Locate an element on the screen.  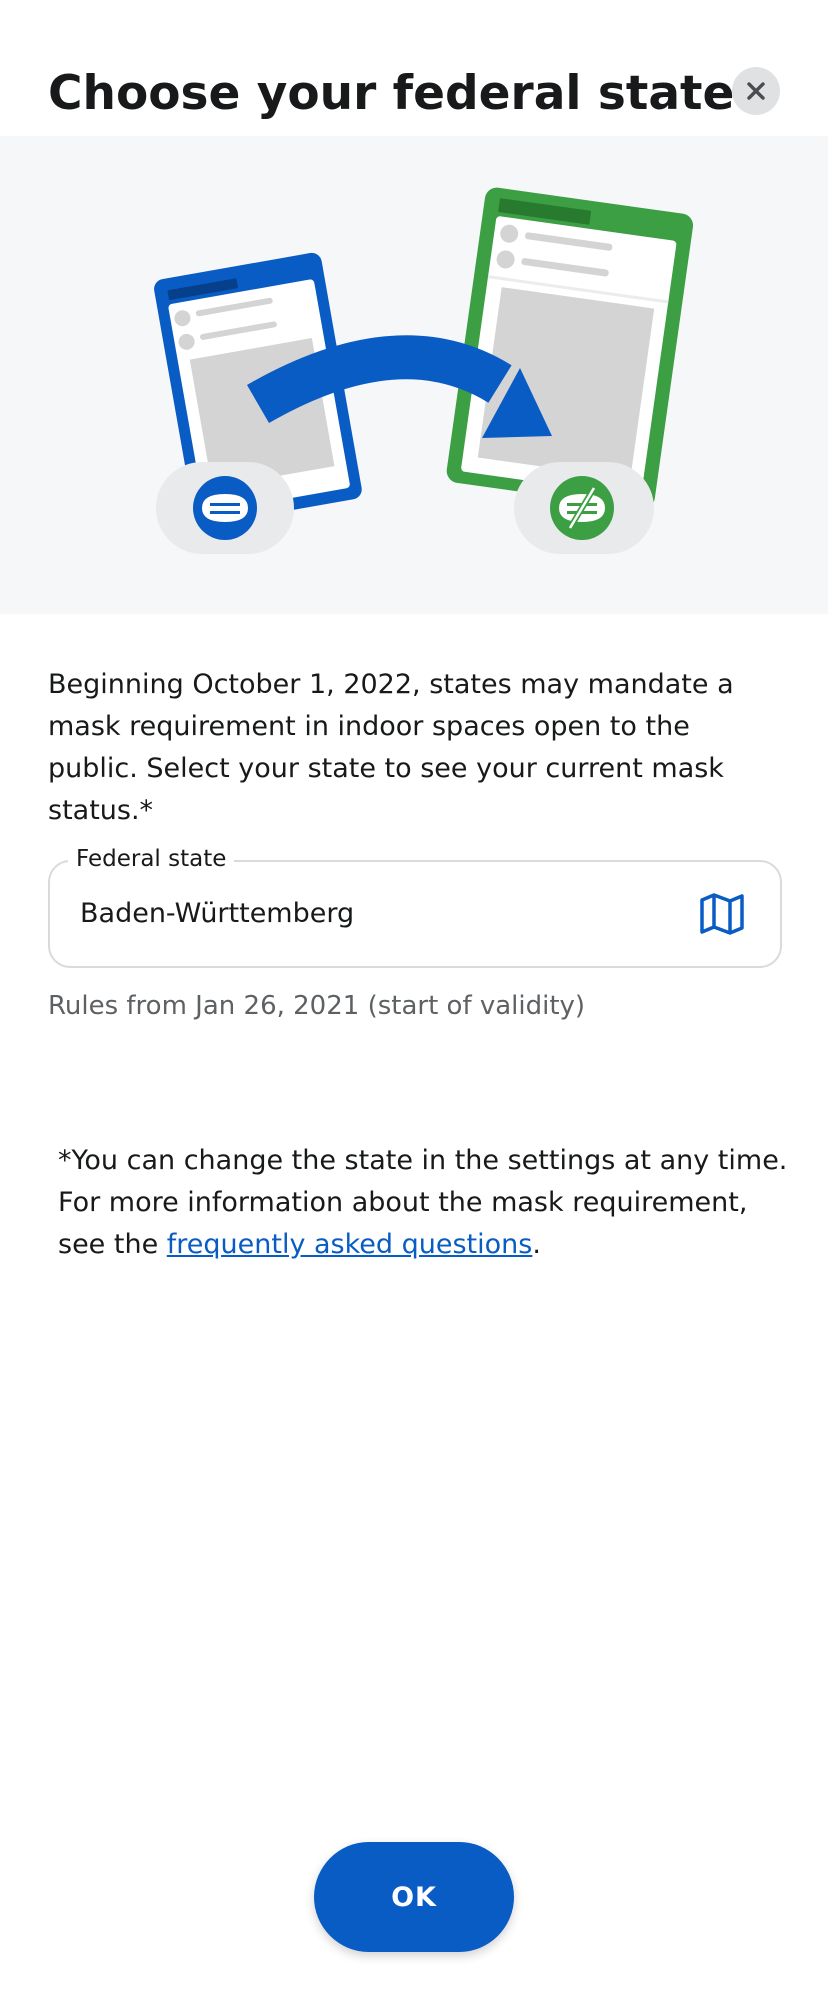
header: Choose your federal state is located at coordinates (414, 68).